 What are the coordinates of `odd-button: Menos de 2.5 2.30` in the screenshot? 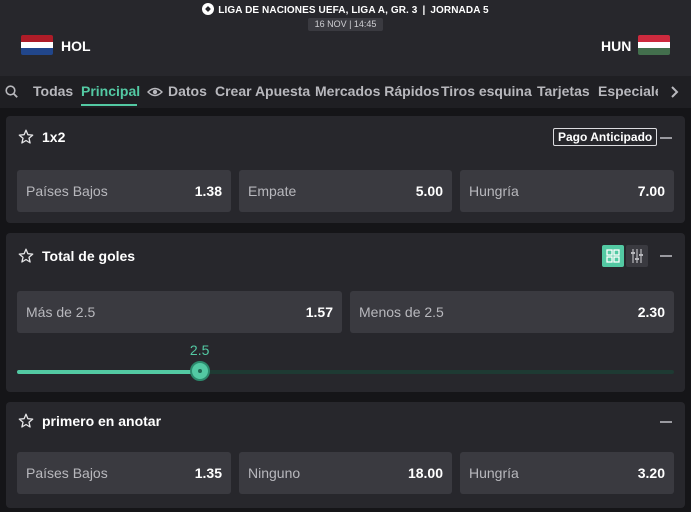 It's located at (512, 312).